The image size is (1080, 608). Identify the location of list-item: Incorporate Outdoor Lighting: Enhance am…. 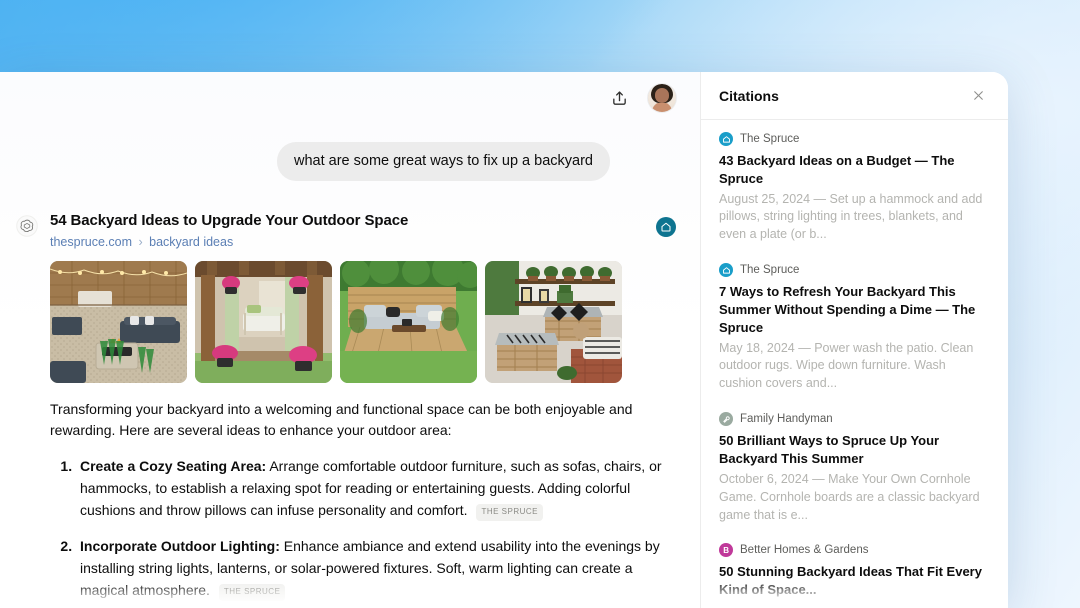
(376, 569).